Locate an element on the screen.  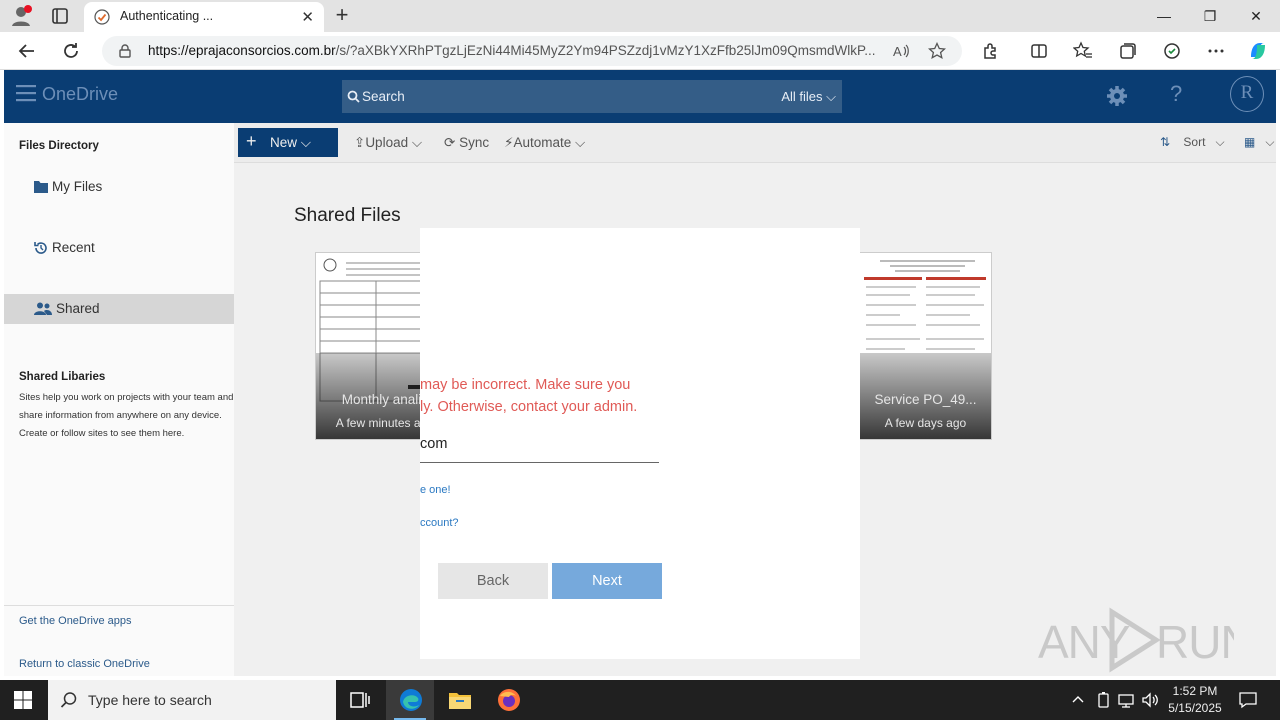
view-toggle-button: ▦ ⌵ is located at coordinates (1259, 142).